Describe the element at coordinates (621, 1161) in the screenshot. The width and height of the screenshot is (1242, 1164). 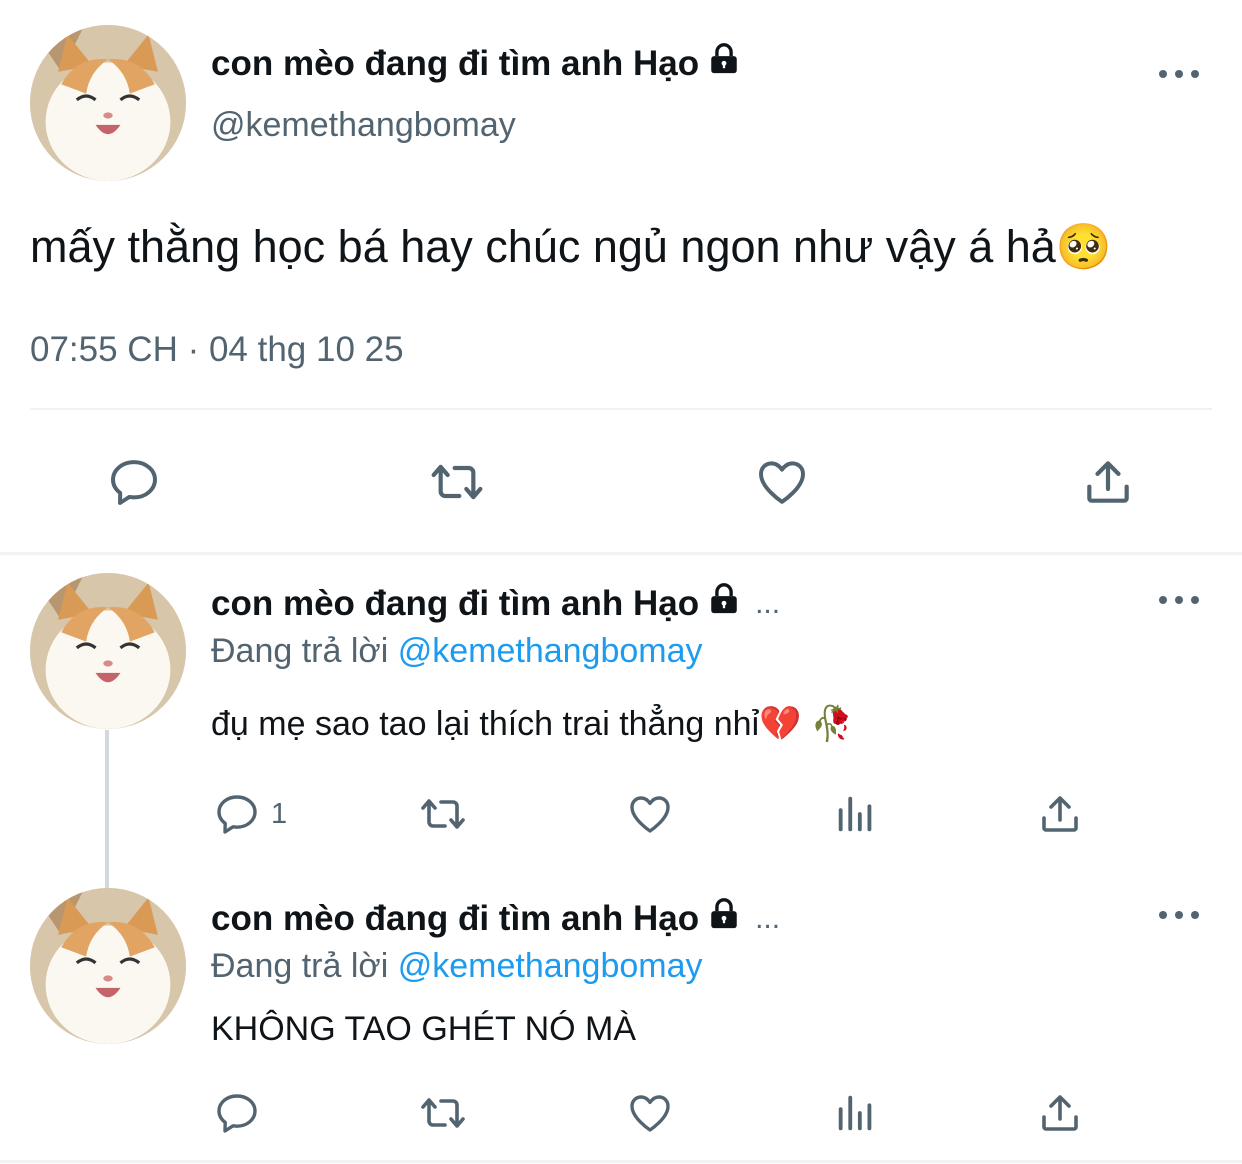
I see `bottom-divider` at that location.